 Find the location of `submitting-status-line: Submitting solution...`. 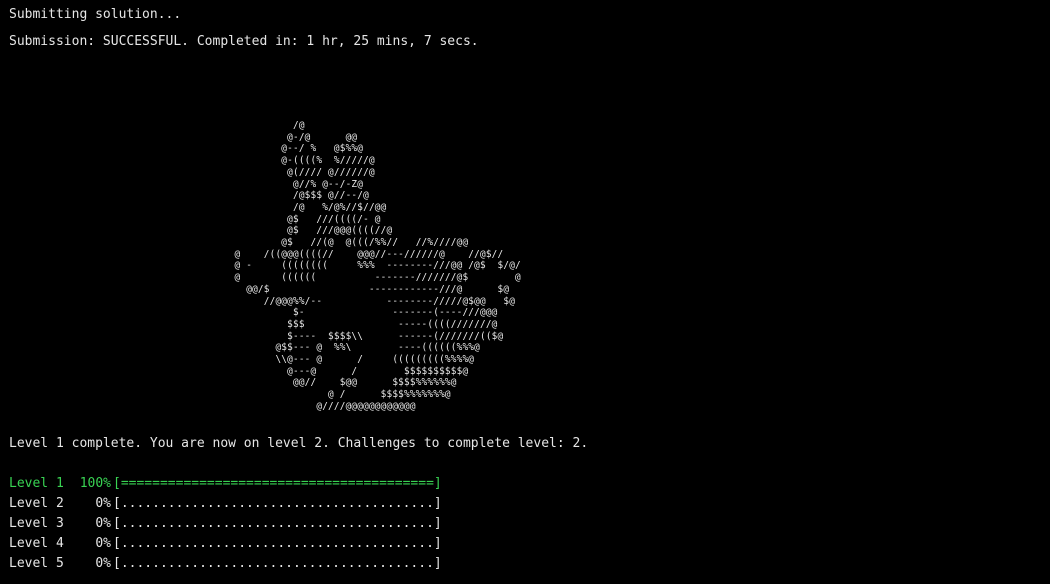

submitting-status-line: Submitting solution... is located at coordinates (95, 14).